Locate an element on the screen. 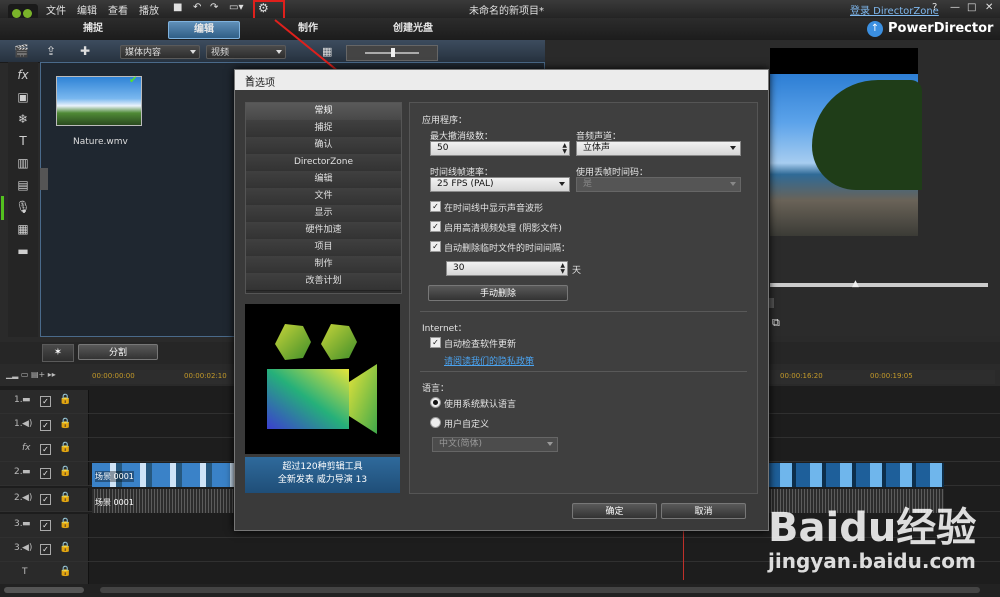  auto-update-checkbox: ✓ is located at coordinates (435, 342).